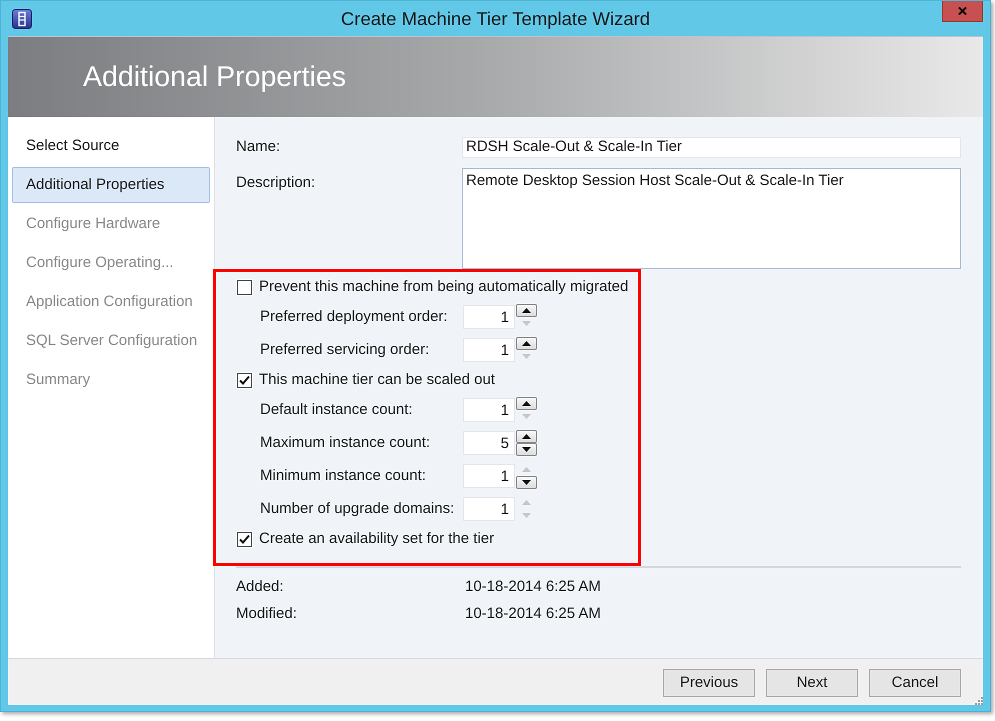  I want to click on text-field: RDSH Scale-Out & Scale-In Tier, so click(711, 147).